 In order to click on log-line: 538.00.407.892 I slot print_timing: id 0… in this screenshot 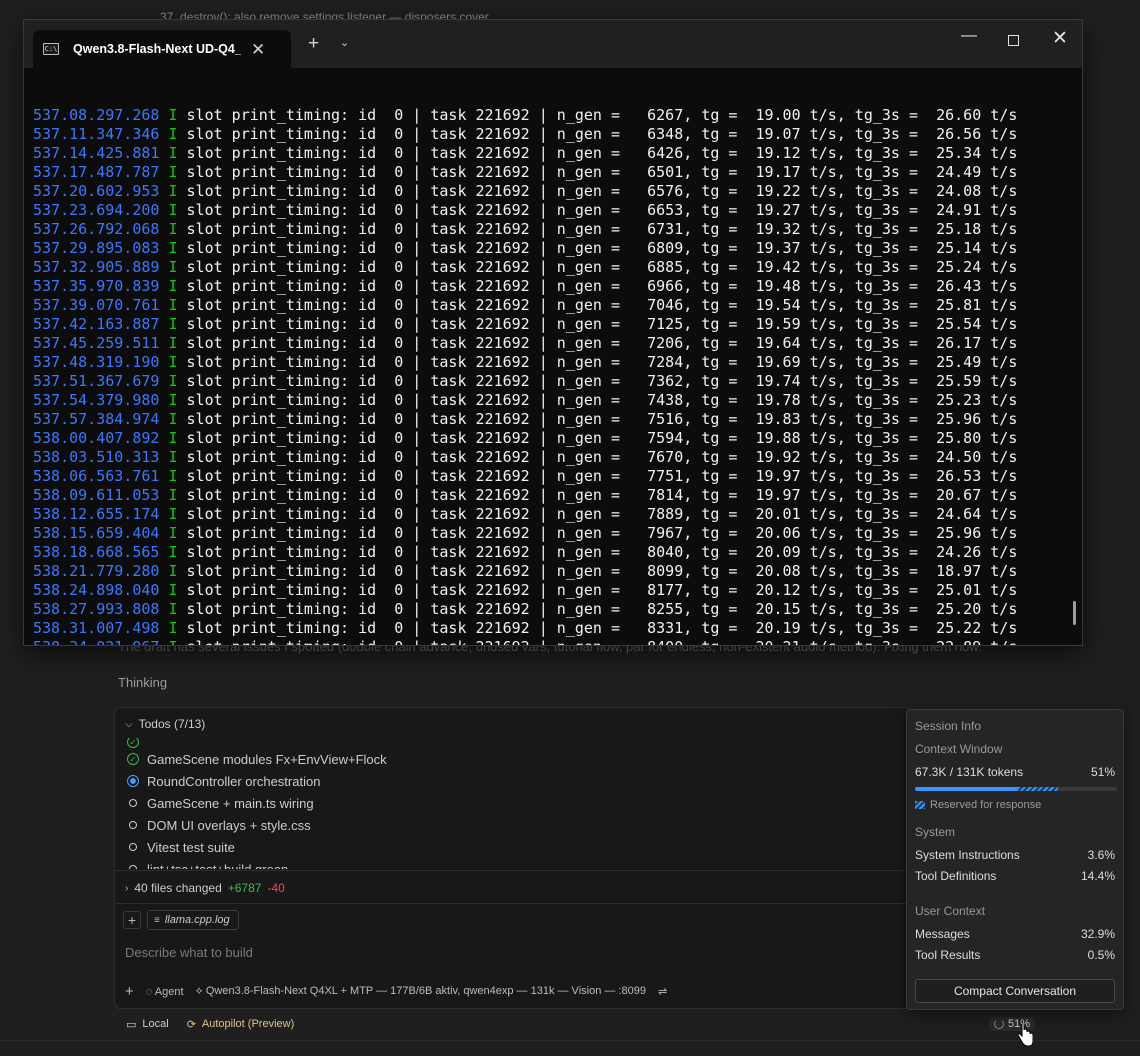, I will do `click(557, 438)`.